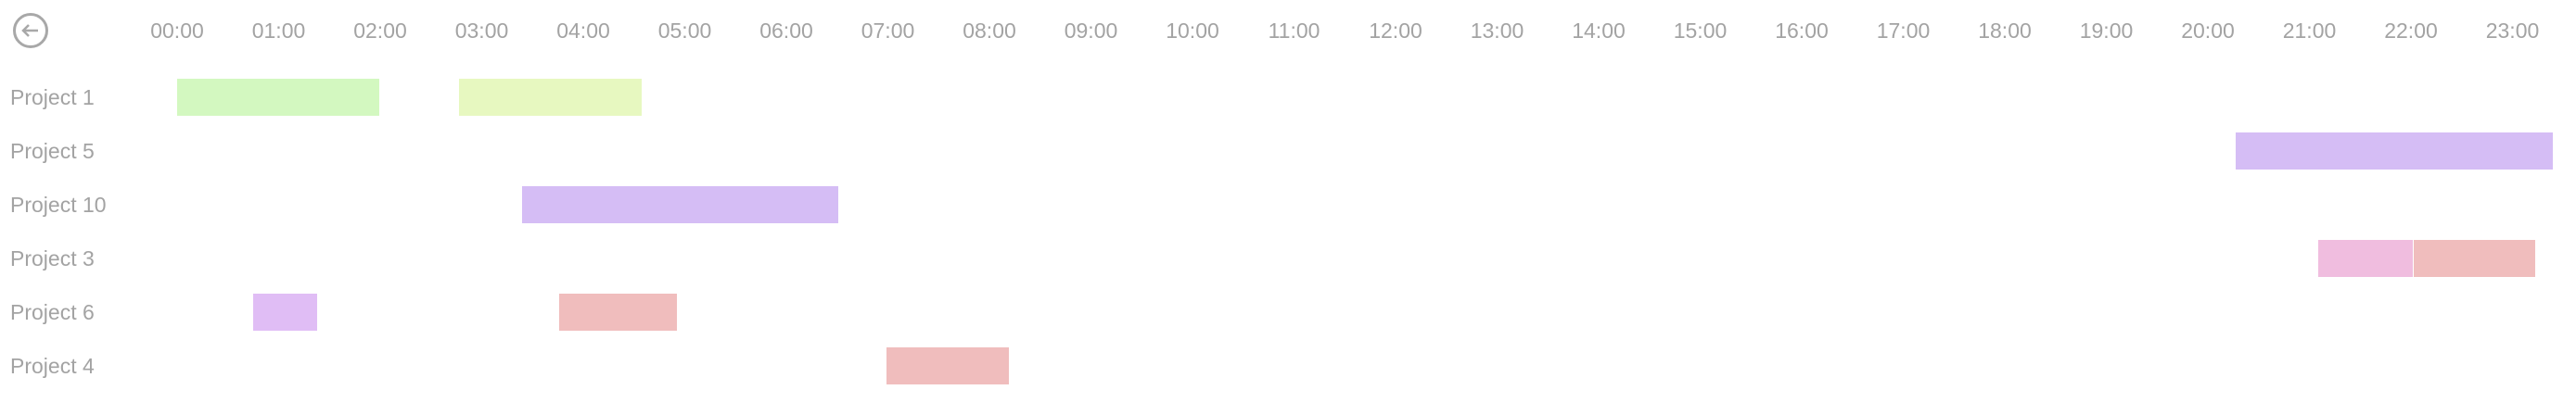 The image size is (2576, 415). I want to click on x-tick-label: 14:00, so click(1599, 31).